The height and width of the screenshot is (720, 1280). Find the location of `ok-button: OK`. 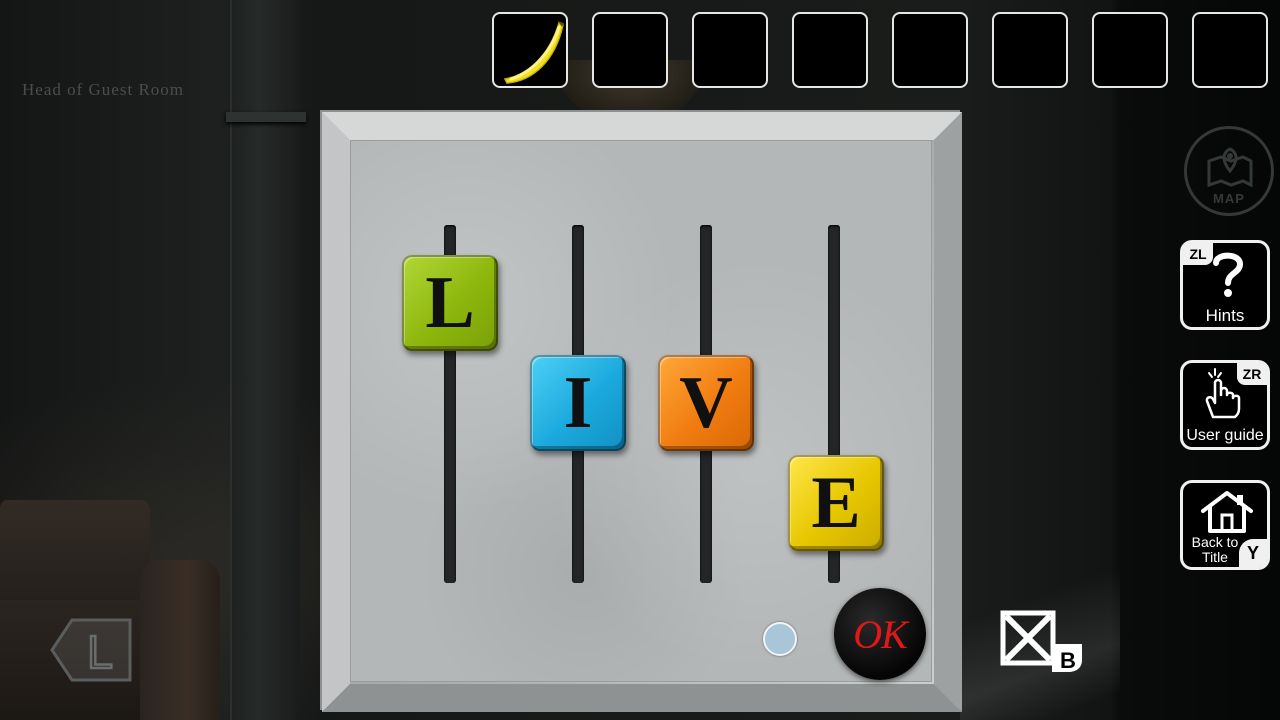

ok-button: OK is located at coordinates (880, 634).